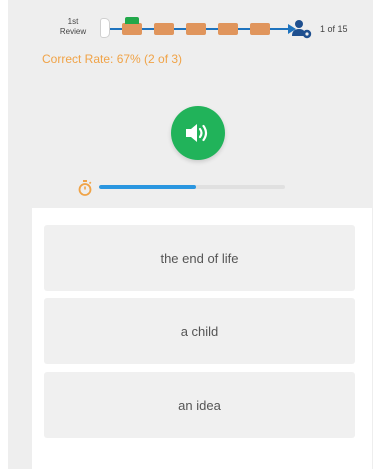 Image resolution: width=377 pixels, height=469 pixels. I want to click on speaker-icon, so click(197, 133).